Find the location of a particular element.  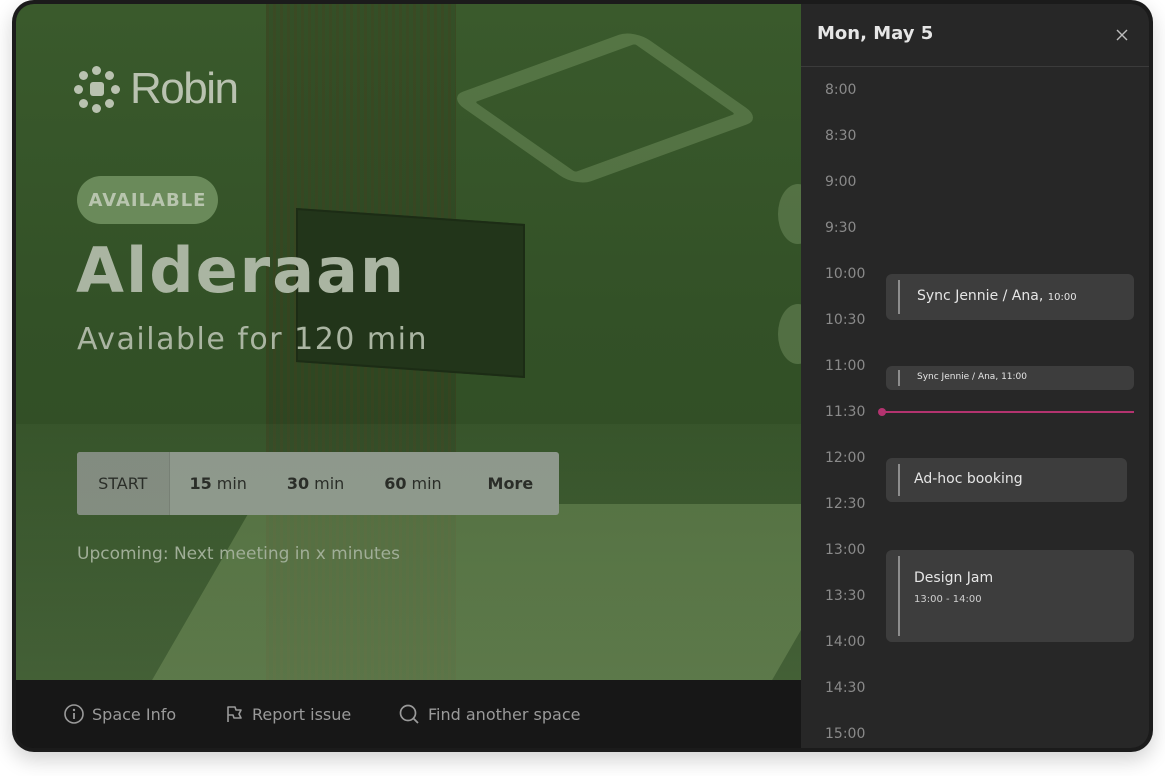

time-label: 14:30 is located at coordinates (845, 688).